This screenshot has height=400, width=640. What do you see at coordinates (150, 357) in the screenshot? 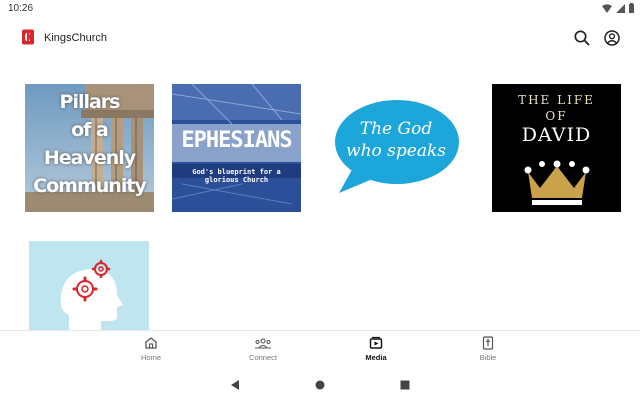
I see `nav-label-home: Home` at bounding box center [150, 357].